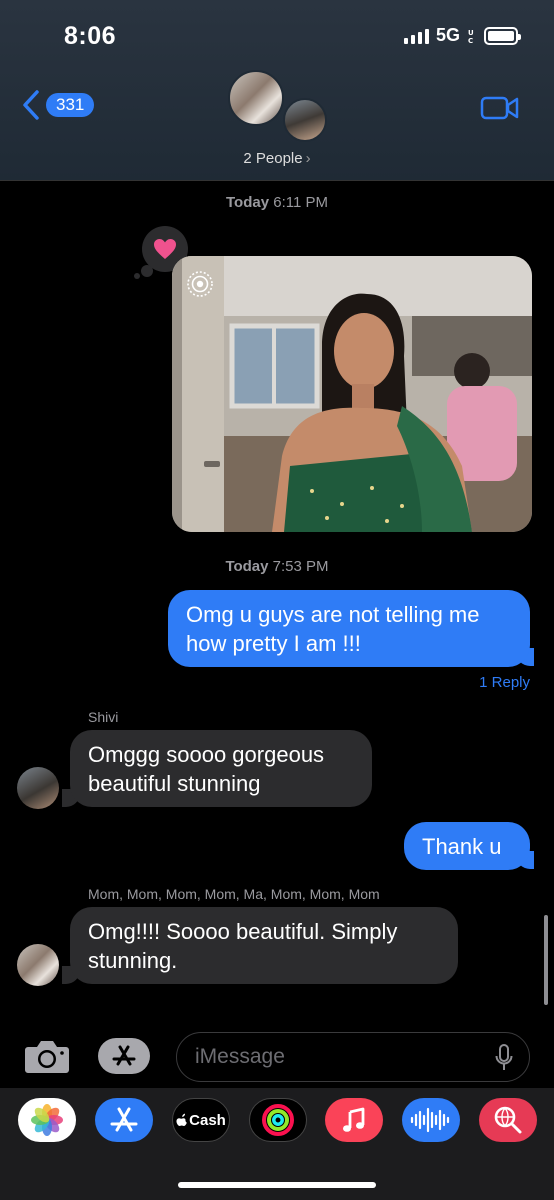  What do you see at coordinates (502, 35) in the screenshot?
I see `battery-icon` at bounding box center [502, 35].